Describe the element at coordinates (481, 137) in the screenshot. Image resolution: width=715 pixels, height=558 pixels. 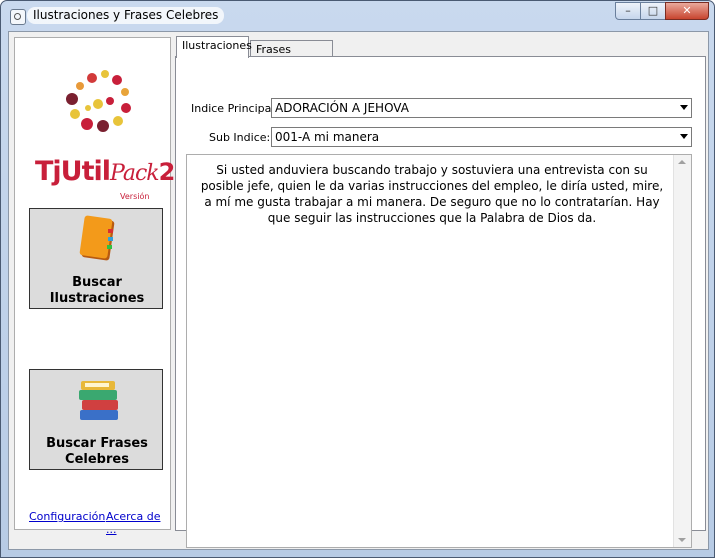
I see `sub-index-select: 001-A mi manera` at that location.